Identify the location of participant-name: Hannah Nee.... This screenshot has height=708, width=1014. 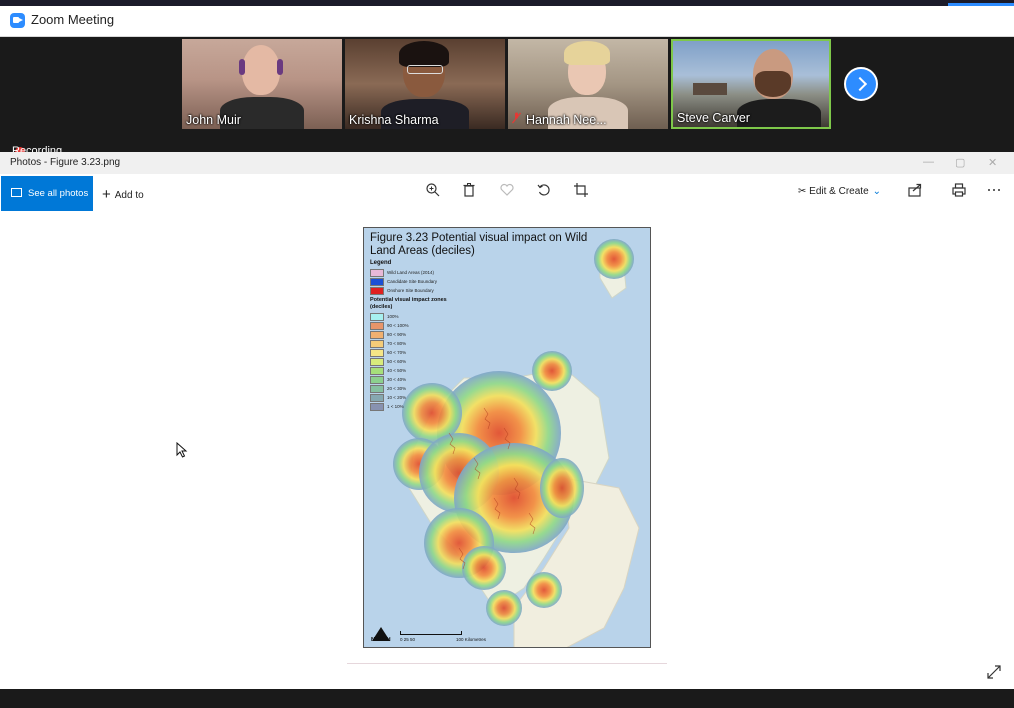
(566, 120).